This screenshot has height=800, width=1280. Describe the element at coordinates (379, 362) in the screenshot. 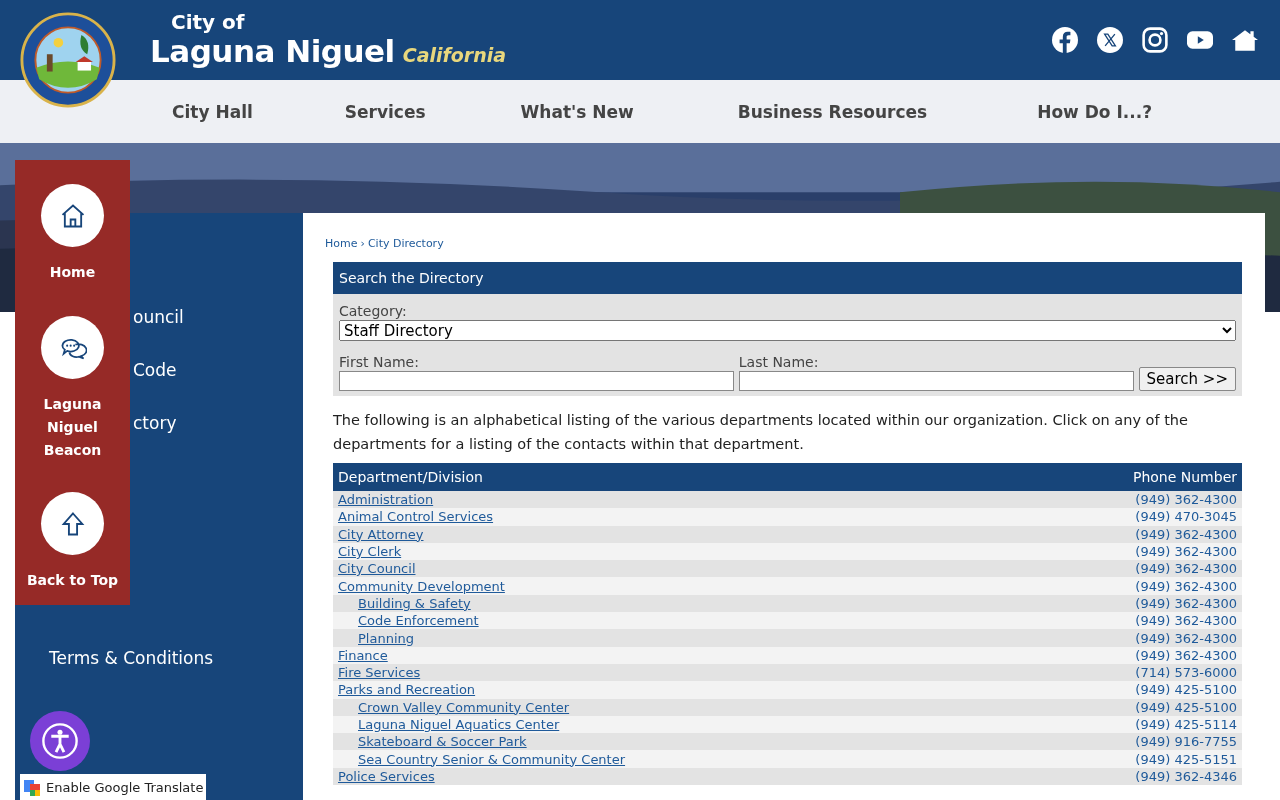

I see `field-label: First Name:` at that location.